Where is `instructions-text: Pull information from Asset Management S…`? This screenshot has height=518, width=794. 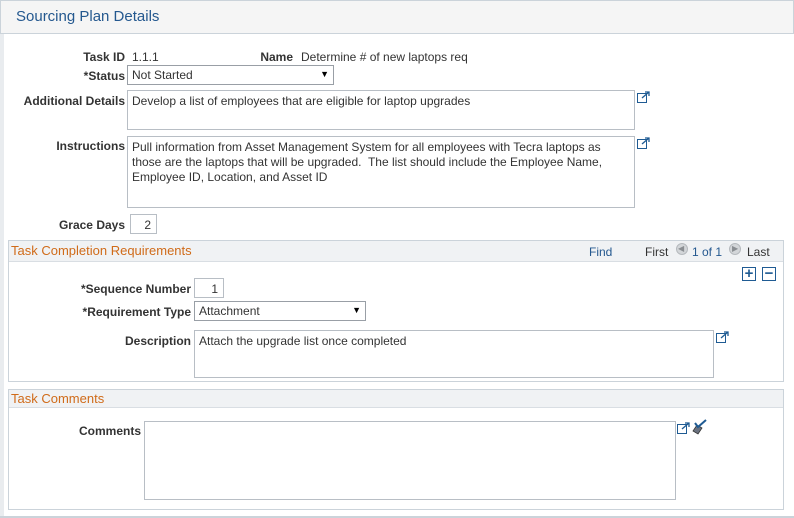 instructions-text: Pull information from Asset Management S… is located at coordinates (369, 162).